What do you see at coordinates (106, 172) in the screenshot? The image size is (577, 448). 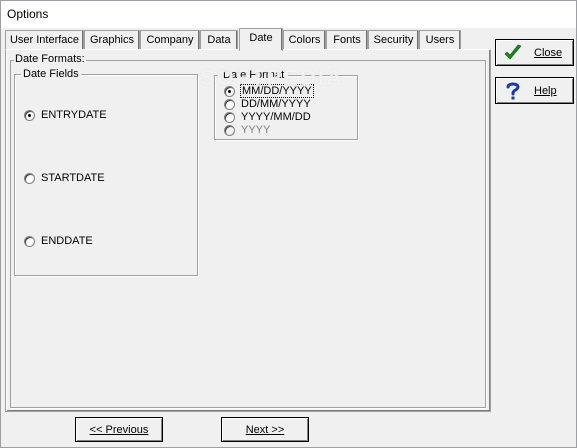 I see `date-fields-group: Date Fields ENTRYDATE STARTDATE ENDDATE` at bounding box center [106, 172].